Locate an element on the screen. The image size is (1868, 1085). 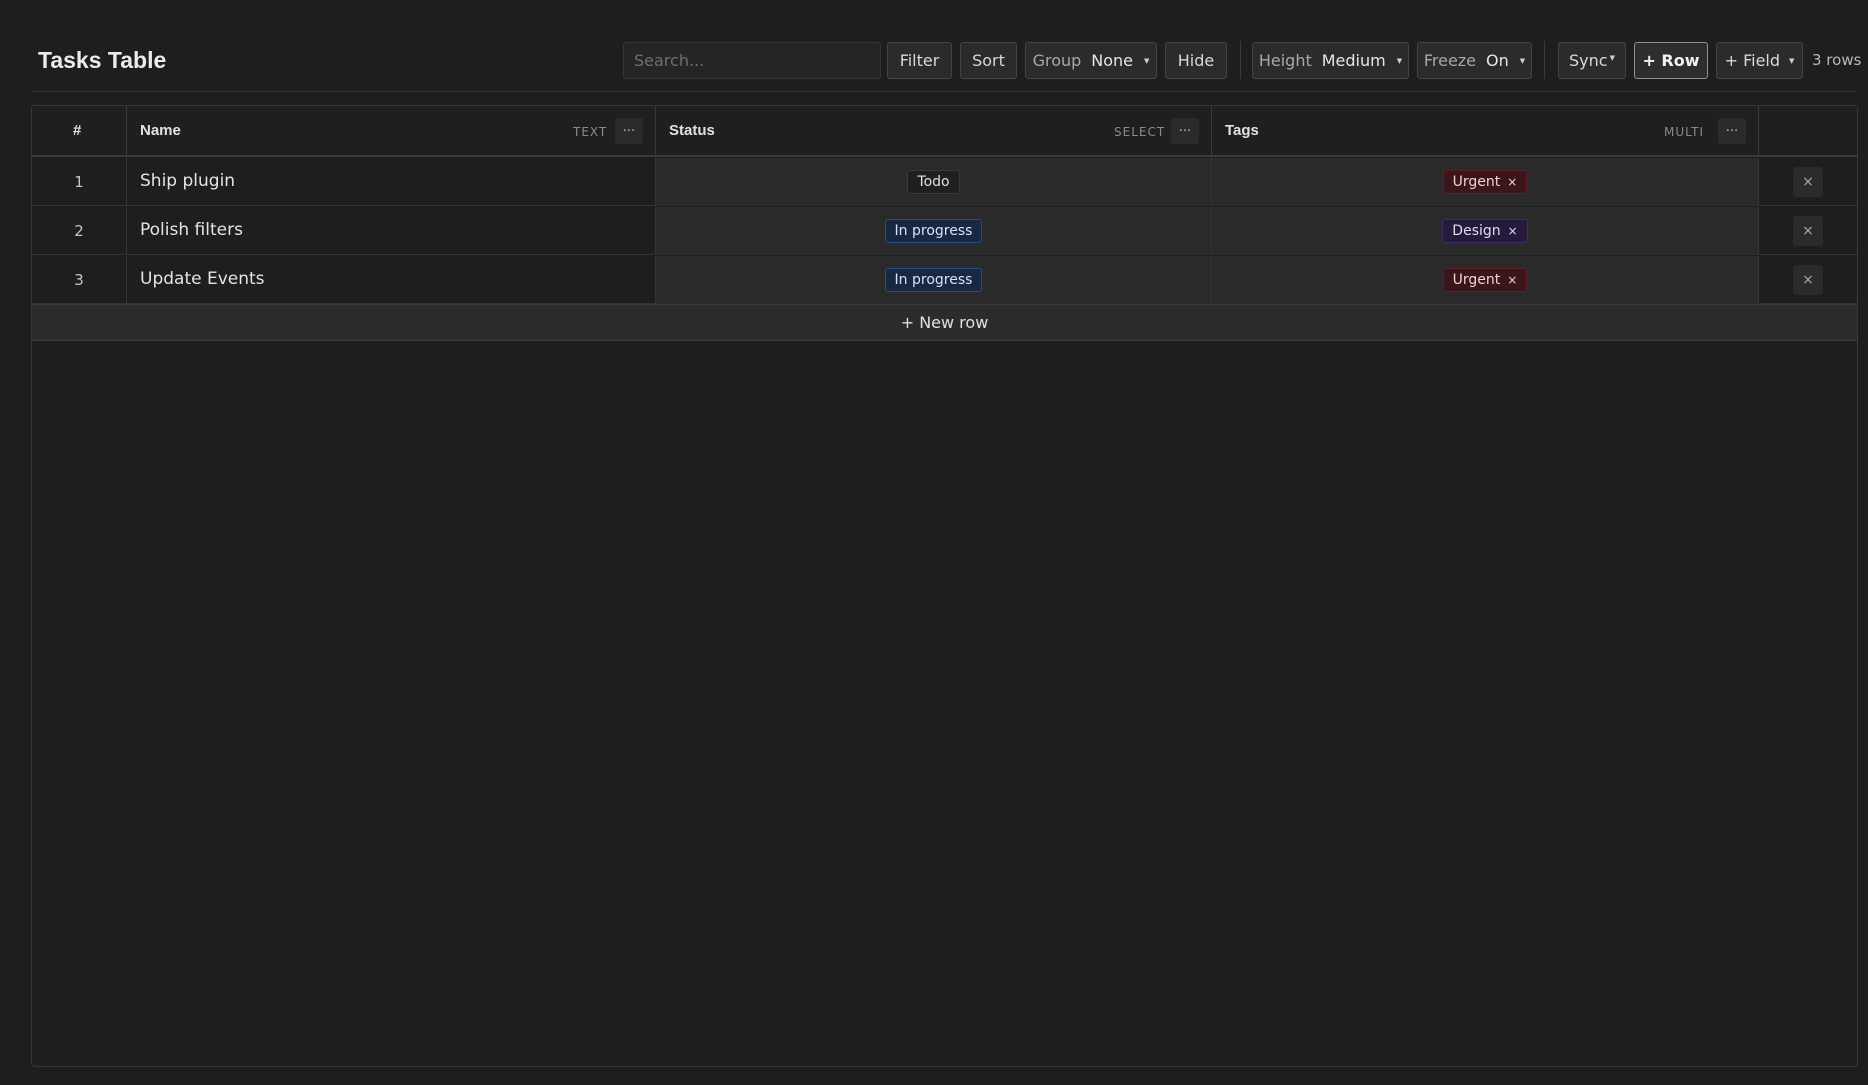
search-input is located at coordinates (752, 60).